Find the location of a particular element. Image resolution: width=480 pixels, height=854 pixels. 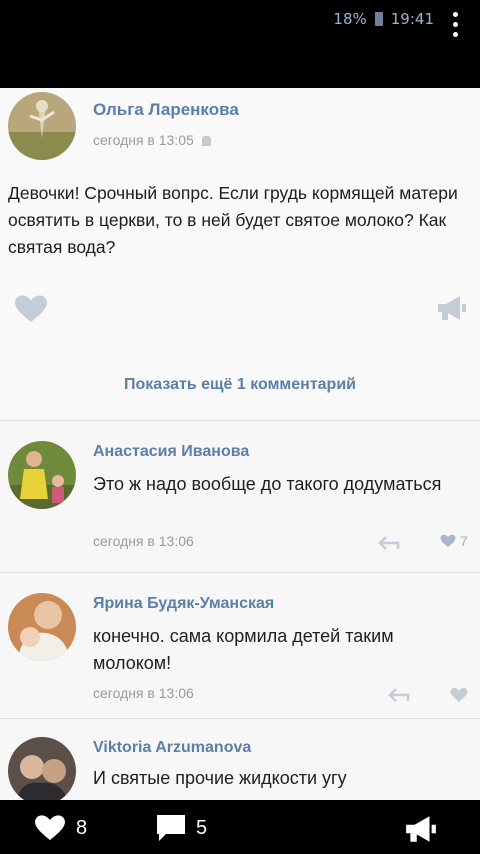

comment-like: 7 is located at coordinates (454, 541).